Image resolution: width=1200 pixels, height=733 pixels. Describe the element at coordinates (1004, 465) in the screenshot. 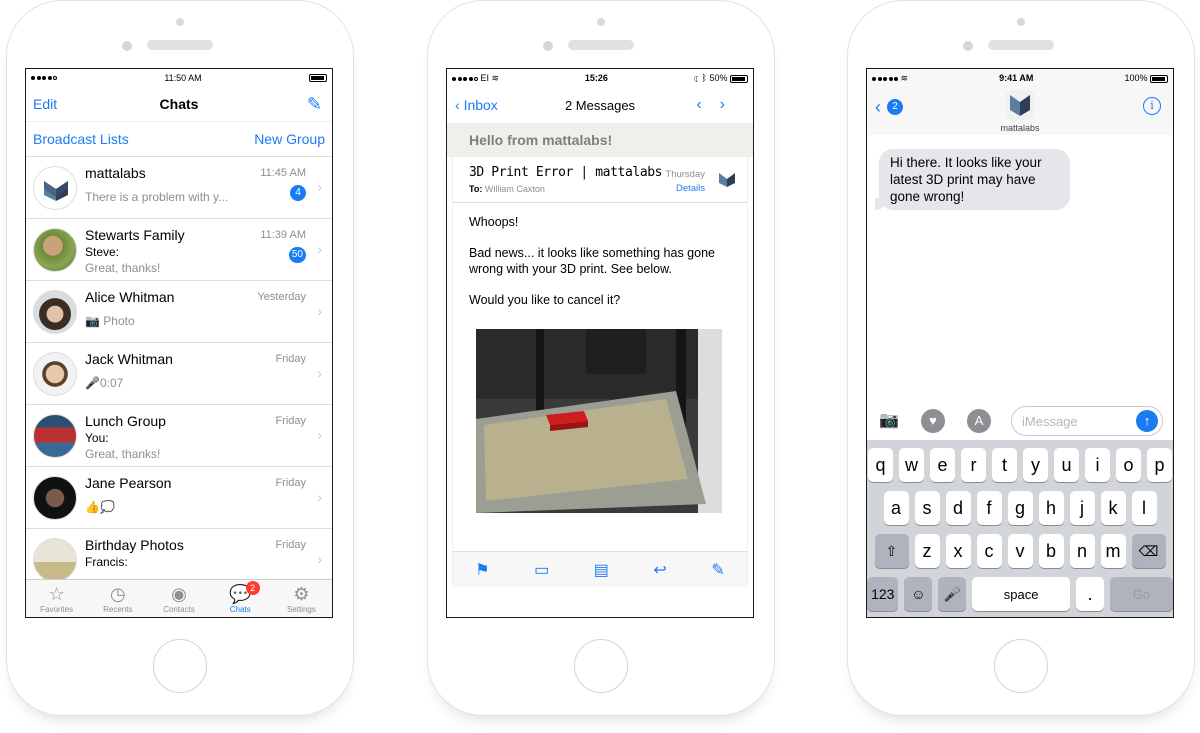

I see `key-t: t` at that location.